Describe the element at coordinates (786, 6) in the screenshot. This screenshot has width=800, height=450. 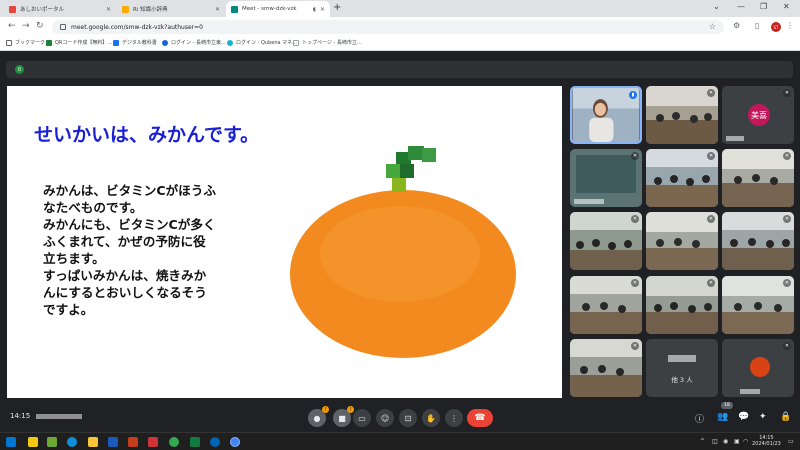
I see `close-window-icon: ✕` at that location.